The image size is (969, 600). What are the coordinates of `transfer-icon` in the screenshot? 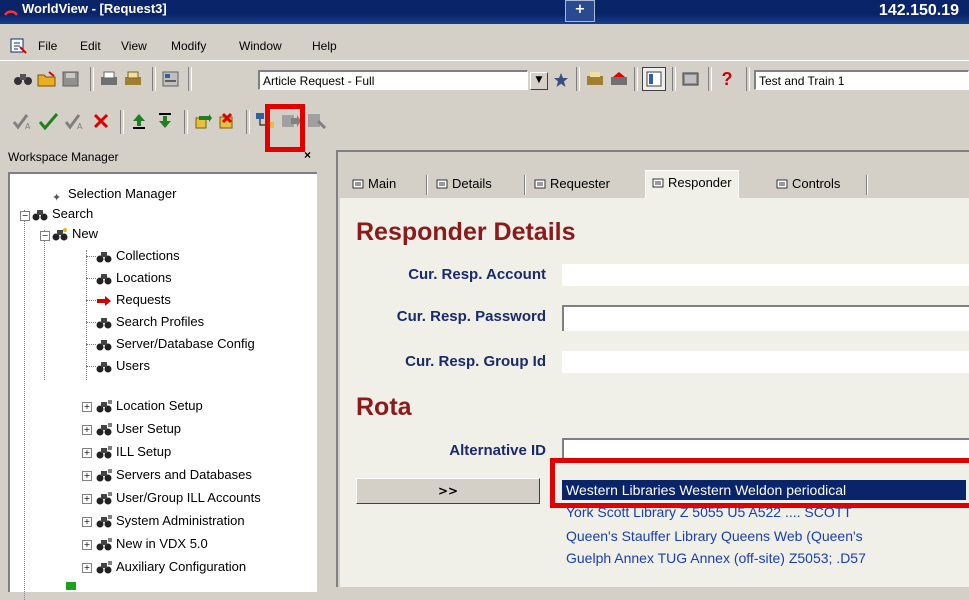 It's located at (595, 79).